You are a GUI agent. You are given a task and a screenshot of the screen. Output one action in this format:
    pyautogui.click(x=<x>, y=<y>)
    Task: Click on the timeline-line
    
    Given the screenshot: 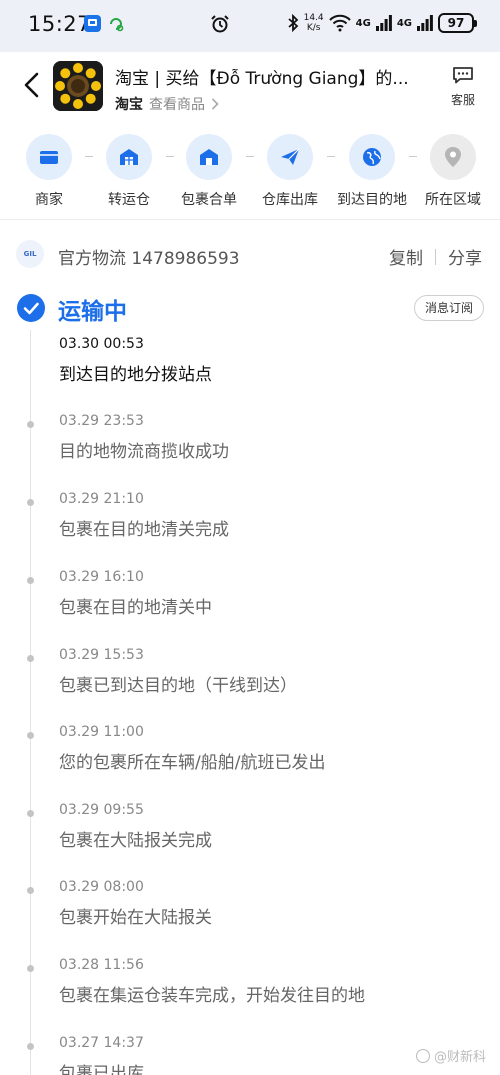 What is the action you would take?
    pyautogui.click(x=30, y=702)
    